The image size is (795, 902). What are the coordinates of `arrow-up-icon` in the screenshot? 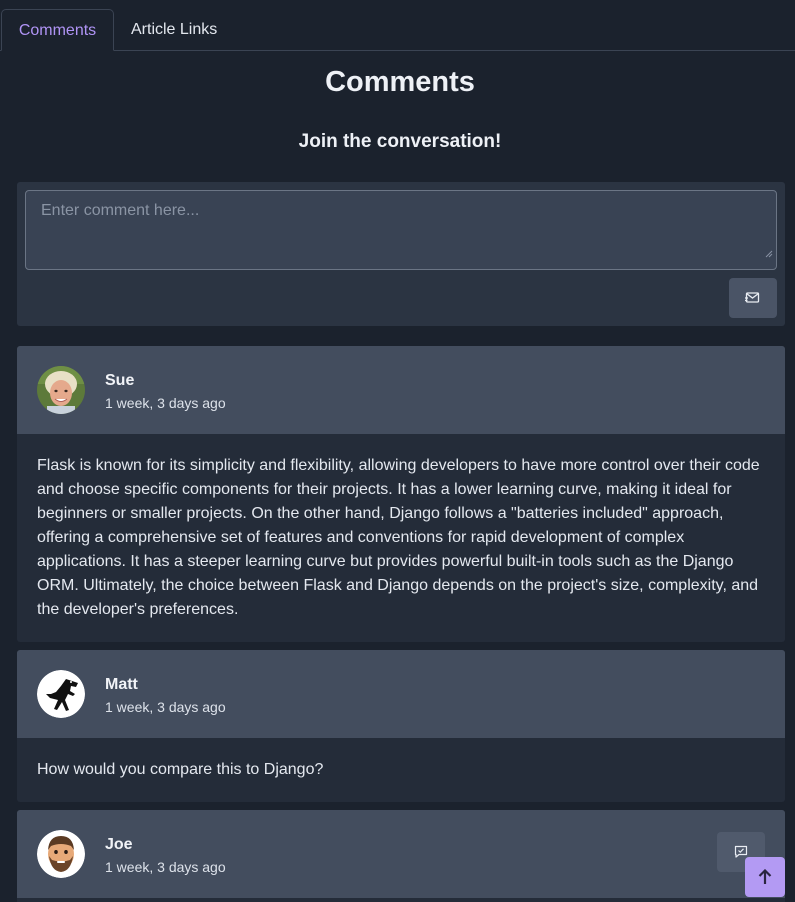 It's located at (765, 876).